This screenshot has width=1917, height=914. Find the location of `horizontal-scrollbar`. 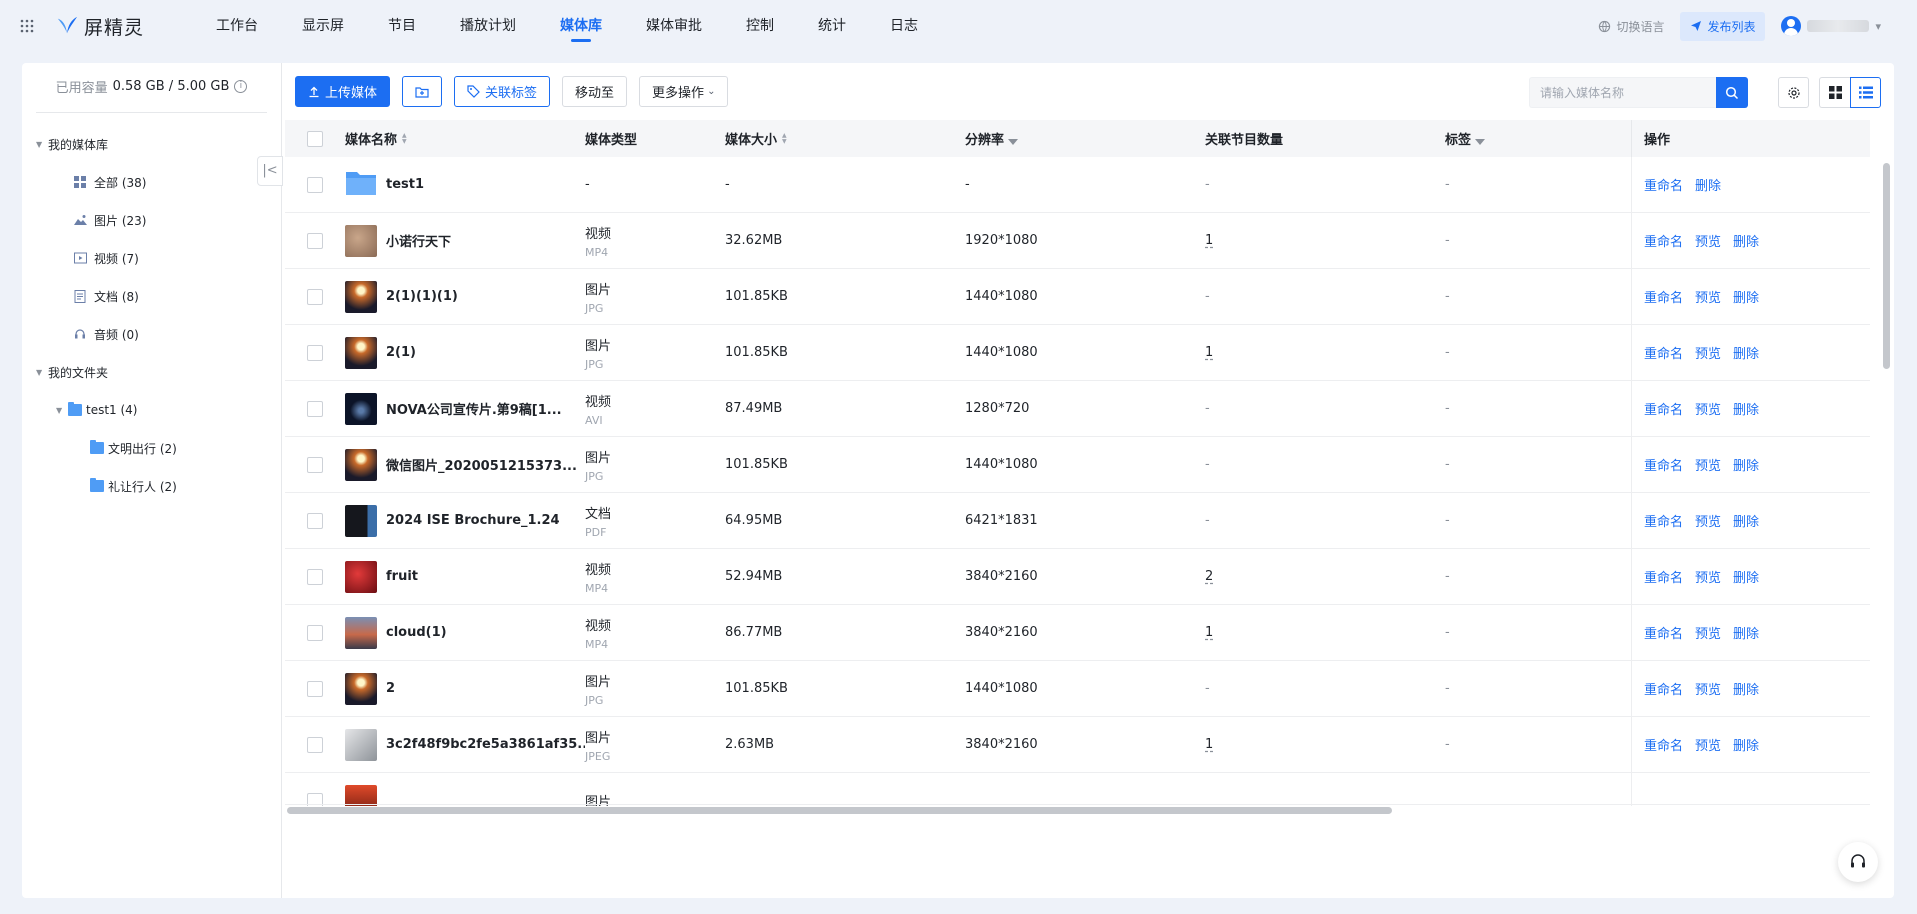

horizontal-scrollbar is located at coordinates (839, 810).